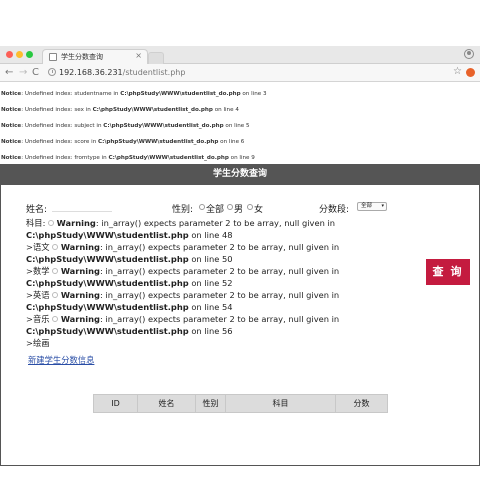 The width and height of the screenshot is (480, 480). I want to click on query-button: 查 询, so click(448, 272).